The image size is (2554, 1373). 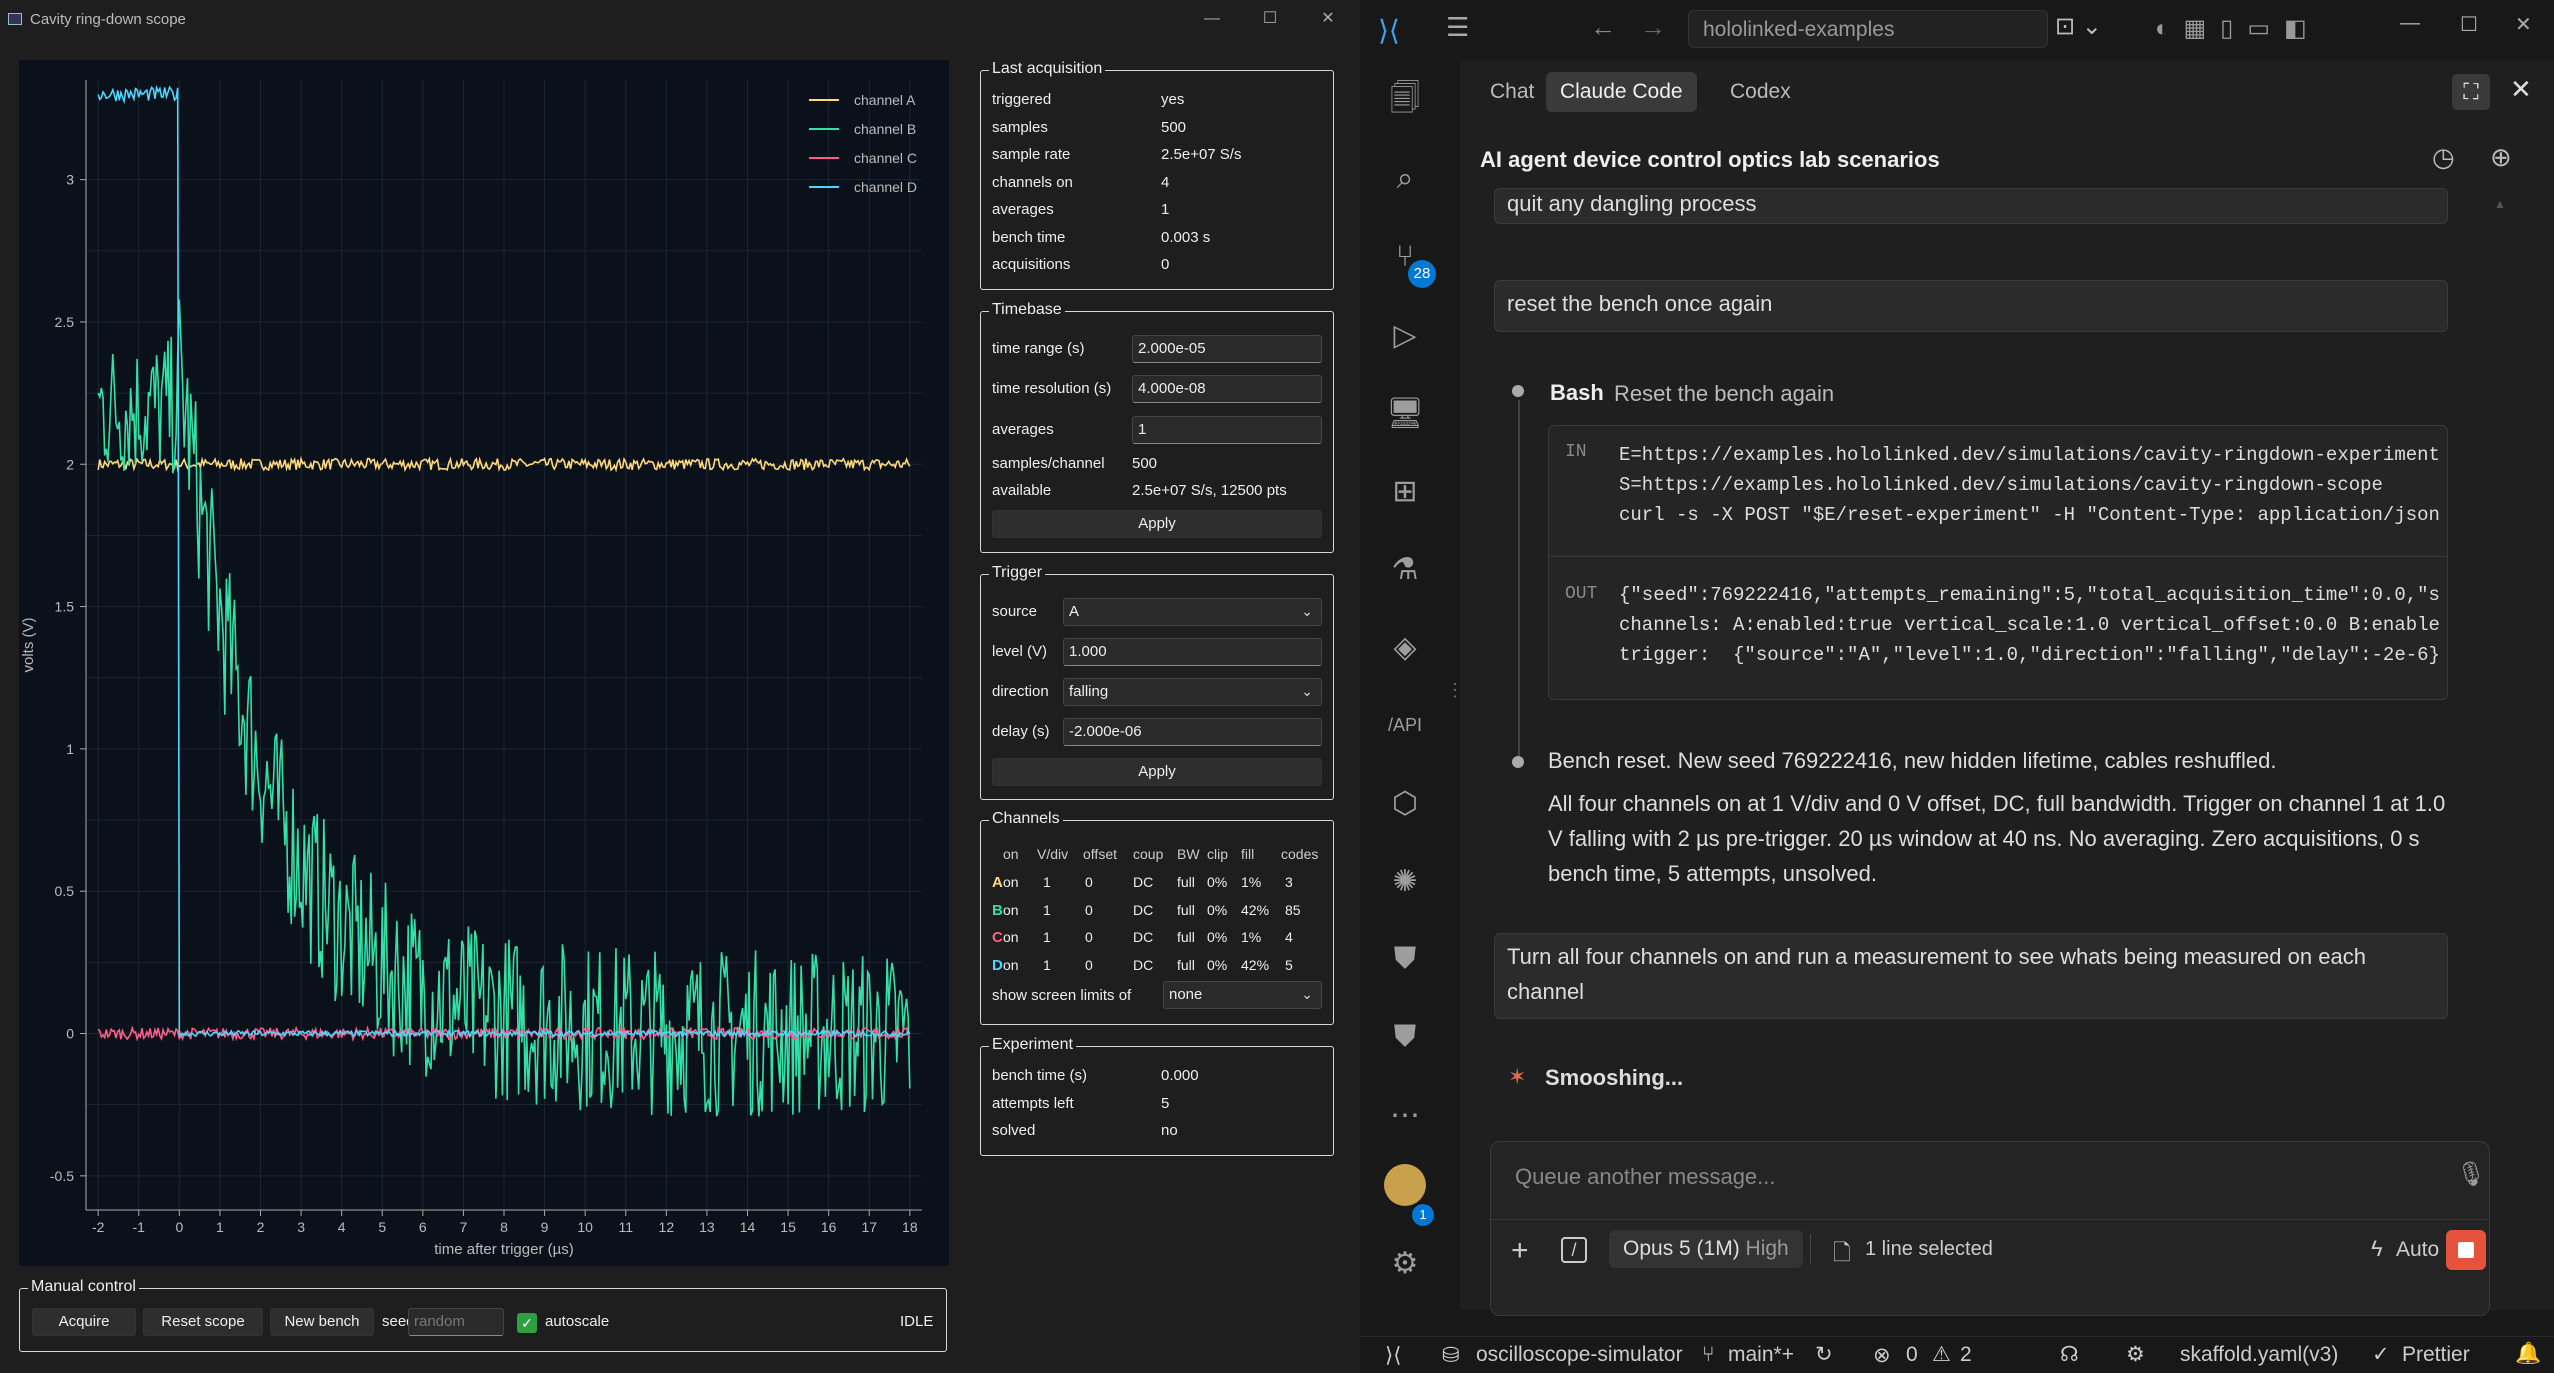 What do you see at coordinates (1760, 92) in the screenshot?
I see `tab-codex: Codex` at bounding box center [1760, 92].